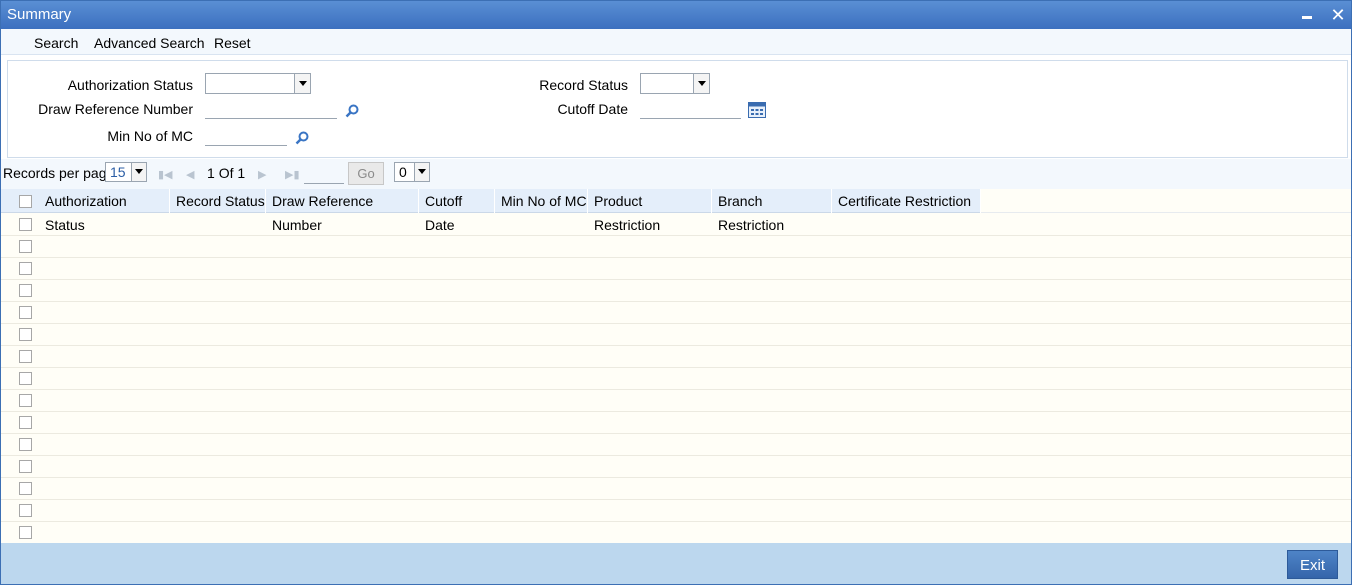  Describe the element at coordinates (676, 42) in the screenshot. I see `menu-bar: Search Advanced Search Reset` at that location.